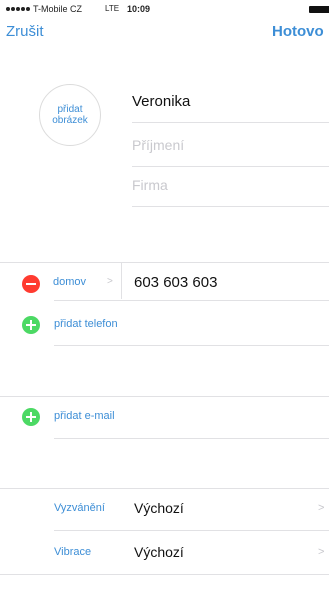  Describe the element at coordinates (150, 185) in the screenshot. I see `company-placeholder: Firma` at that location.